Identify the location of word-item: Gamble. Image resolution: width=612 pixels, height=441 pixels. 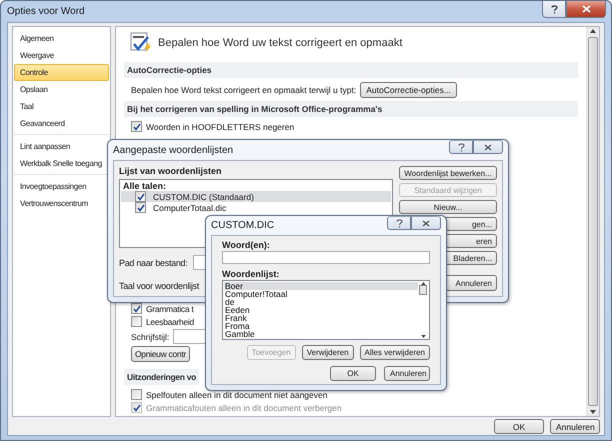
(321, 334).